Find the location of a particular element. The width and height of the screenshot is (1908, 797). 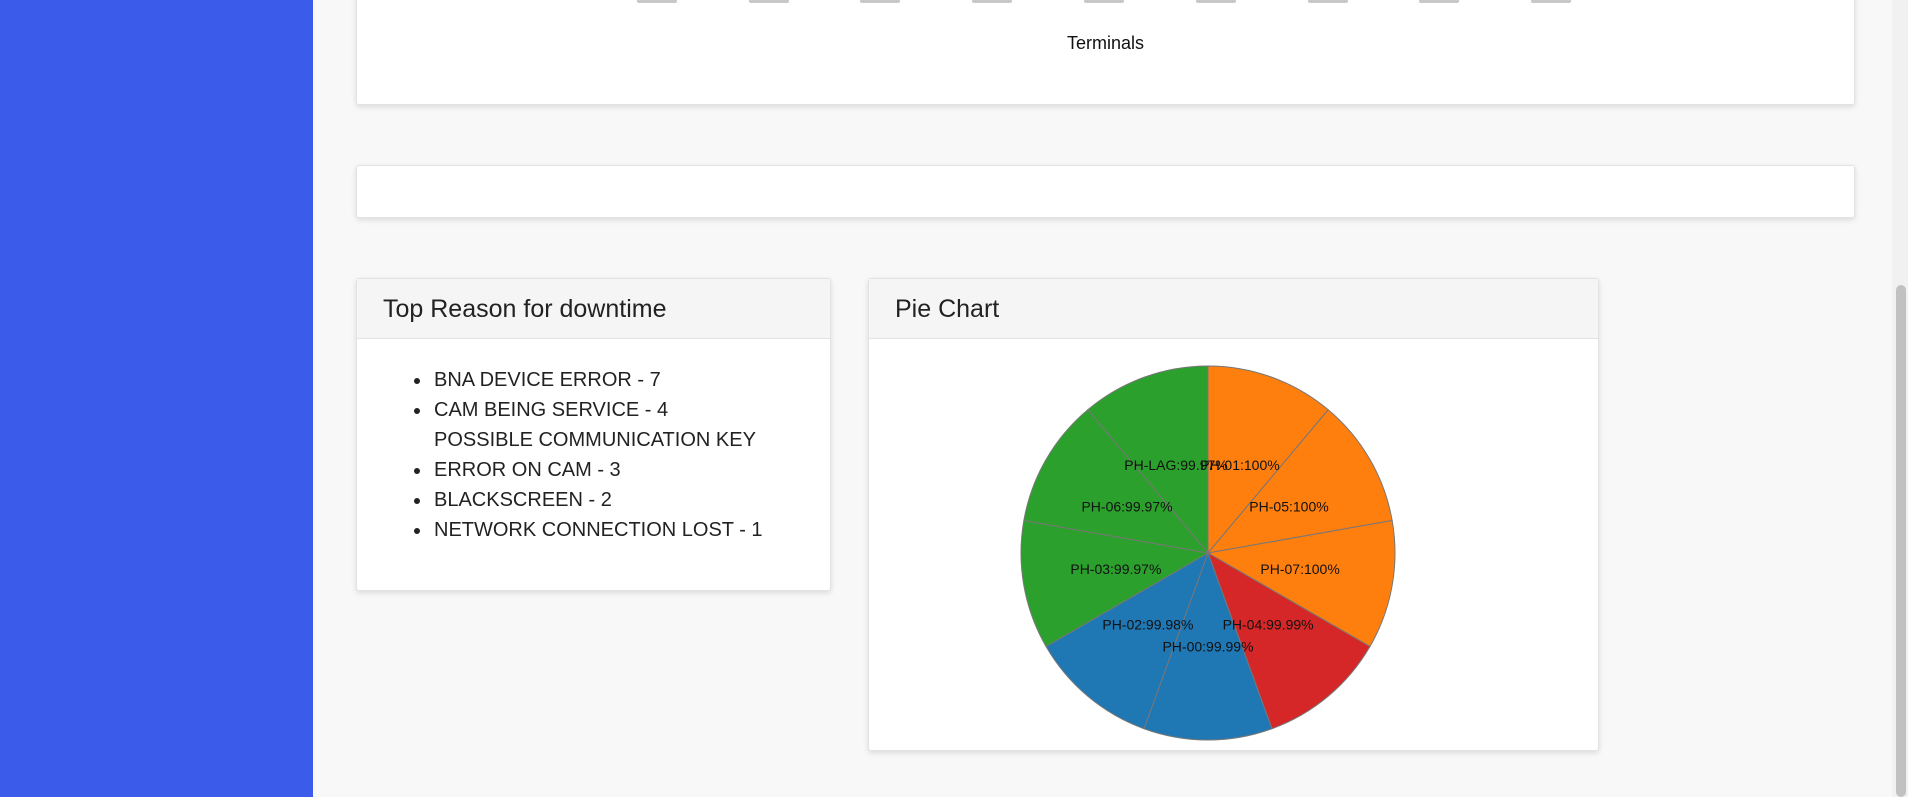

pie-slice-label: PH-LAG:99.97% is located at coordinates (1176, 465).